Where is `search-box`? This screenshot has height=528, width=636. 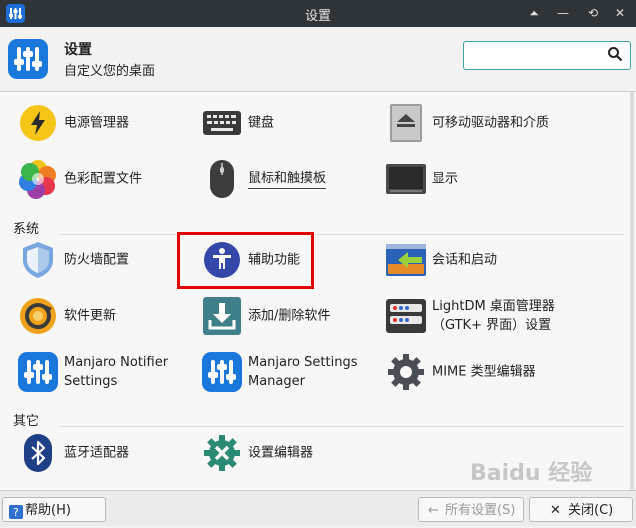
search-box is located at coordinates (547, 55).